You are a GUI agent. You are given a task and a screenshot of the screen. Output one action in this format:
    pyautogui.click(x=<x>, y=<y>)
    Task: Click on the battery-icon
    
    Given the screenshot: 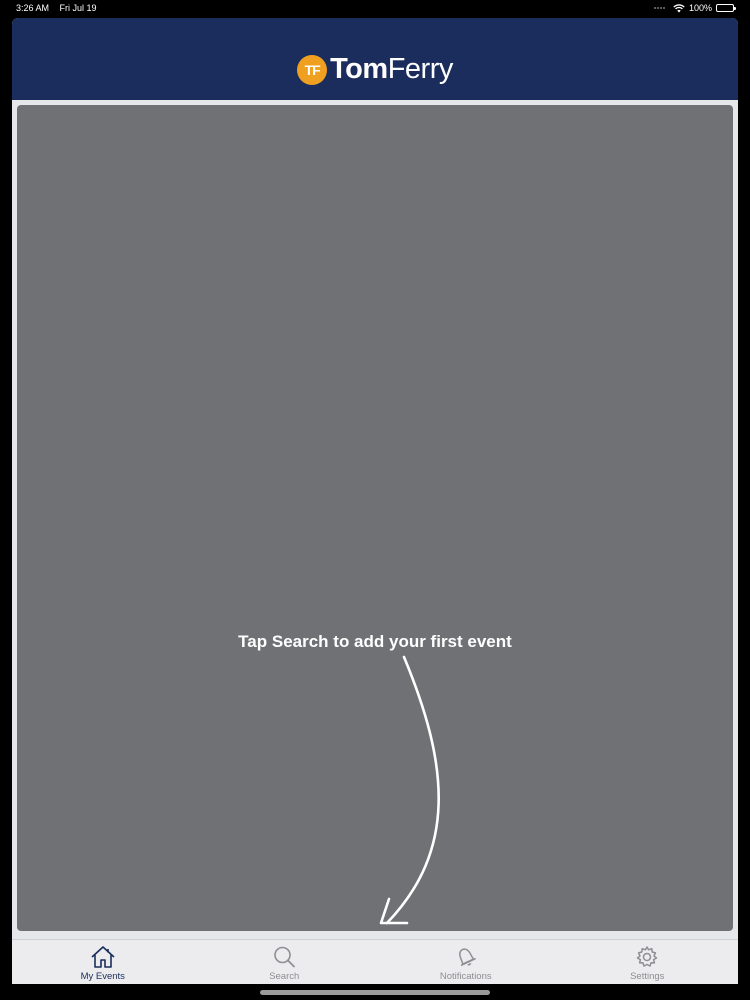 What is the action you would take?
    pyautogui.click(x=726, y=8)
    